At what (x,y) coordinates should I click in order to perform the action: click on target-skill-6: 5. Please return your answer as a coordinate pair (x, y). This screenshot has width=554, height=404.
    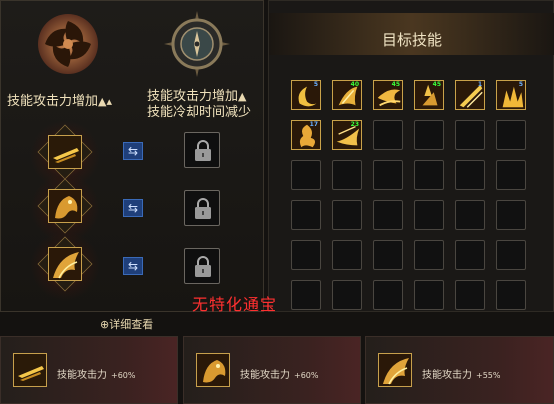
    Looking at the image, I should click on (511, 95).